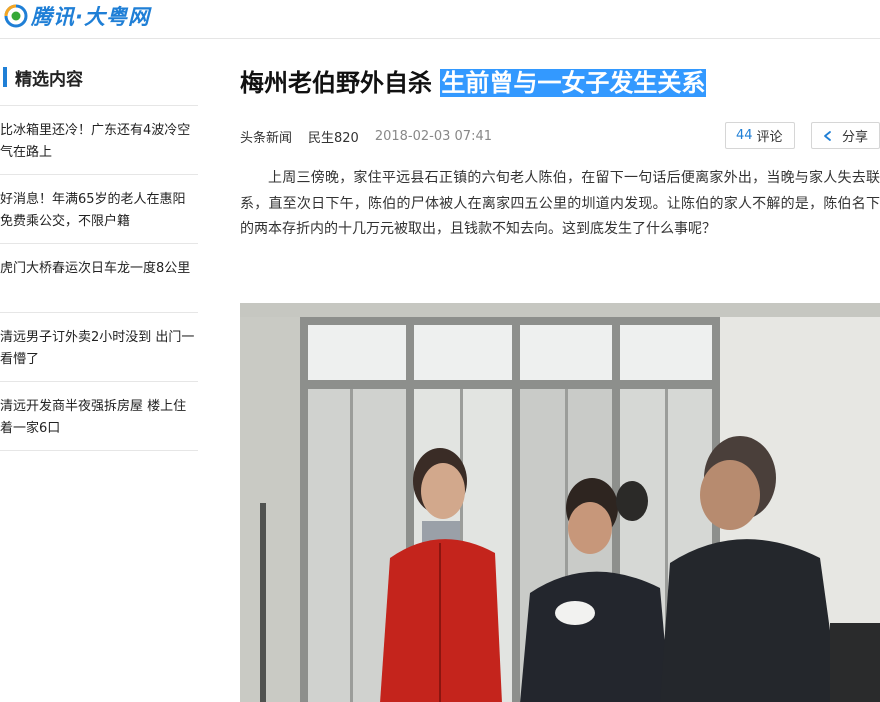 This screenshot has width=880, height=702. Describe the element at coordinates (90, 17) in the screenshot. I see `logo-text: 腾讯·大粤网` at that location.